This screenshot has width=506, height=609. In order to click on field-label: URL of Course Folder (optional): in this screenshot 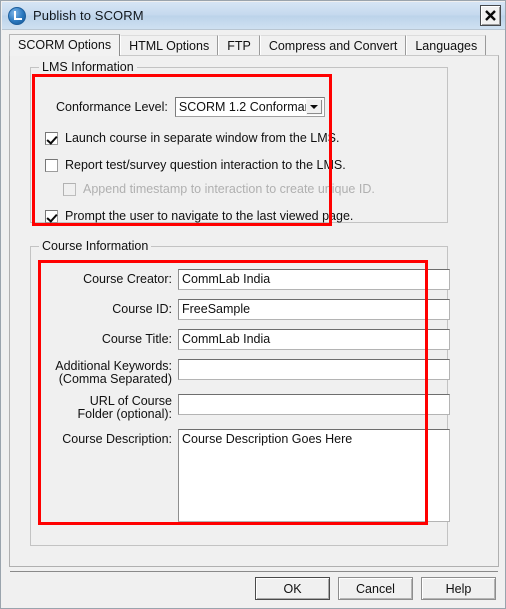, I will do `click(125, 407)`.